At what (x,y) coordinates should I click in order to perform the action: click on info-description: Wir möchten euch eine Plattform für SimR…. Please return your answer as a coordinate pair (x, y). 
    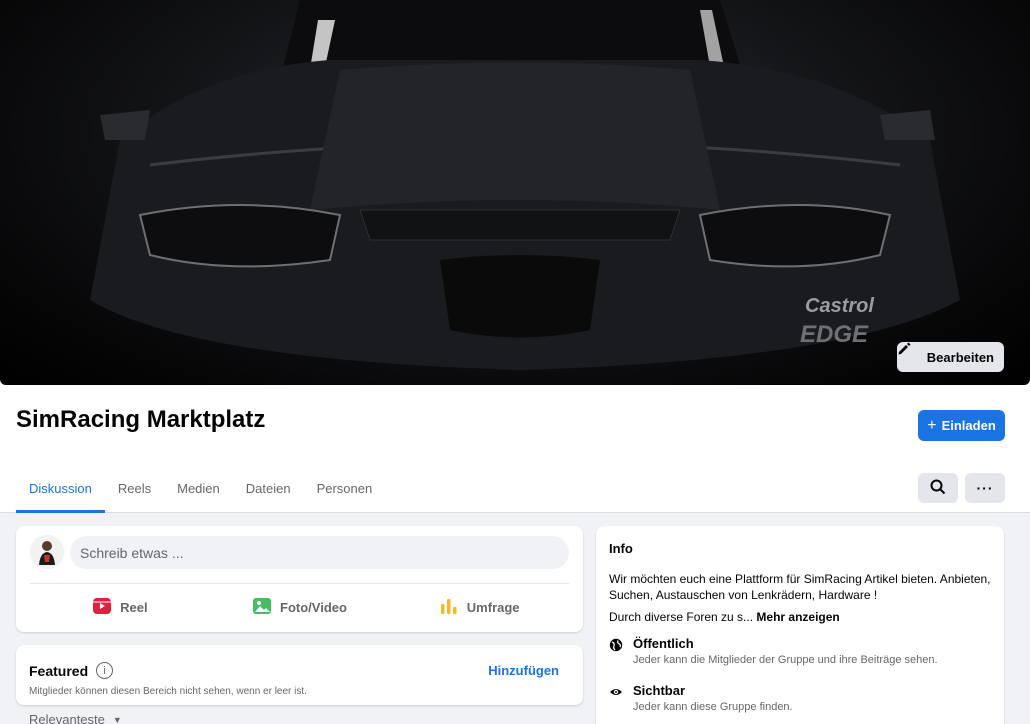
    Looking at the image, I should click on (800, 587).